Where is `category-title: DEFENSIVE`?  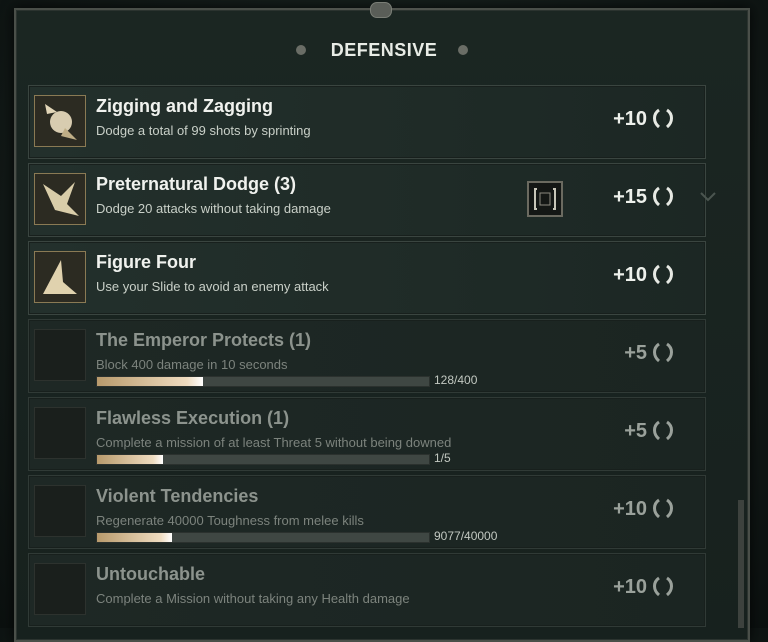
category-title: DEFENSIVE is located at coordinates (384, 50).